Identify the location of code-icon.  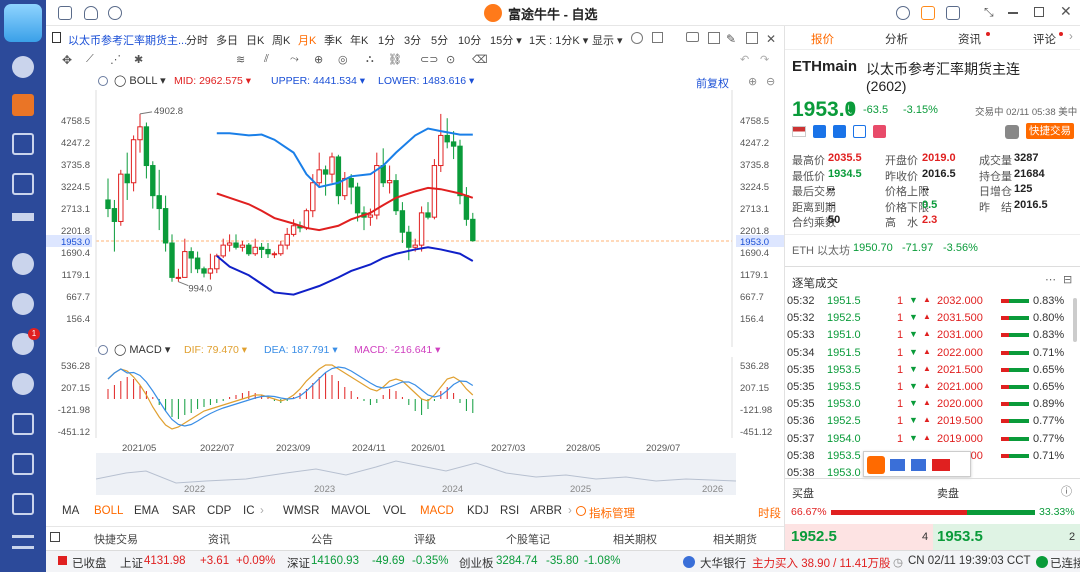
(23, 464).